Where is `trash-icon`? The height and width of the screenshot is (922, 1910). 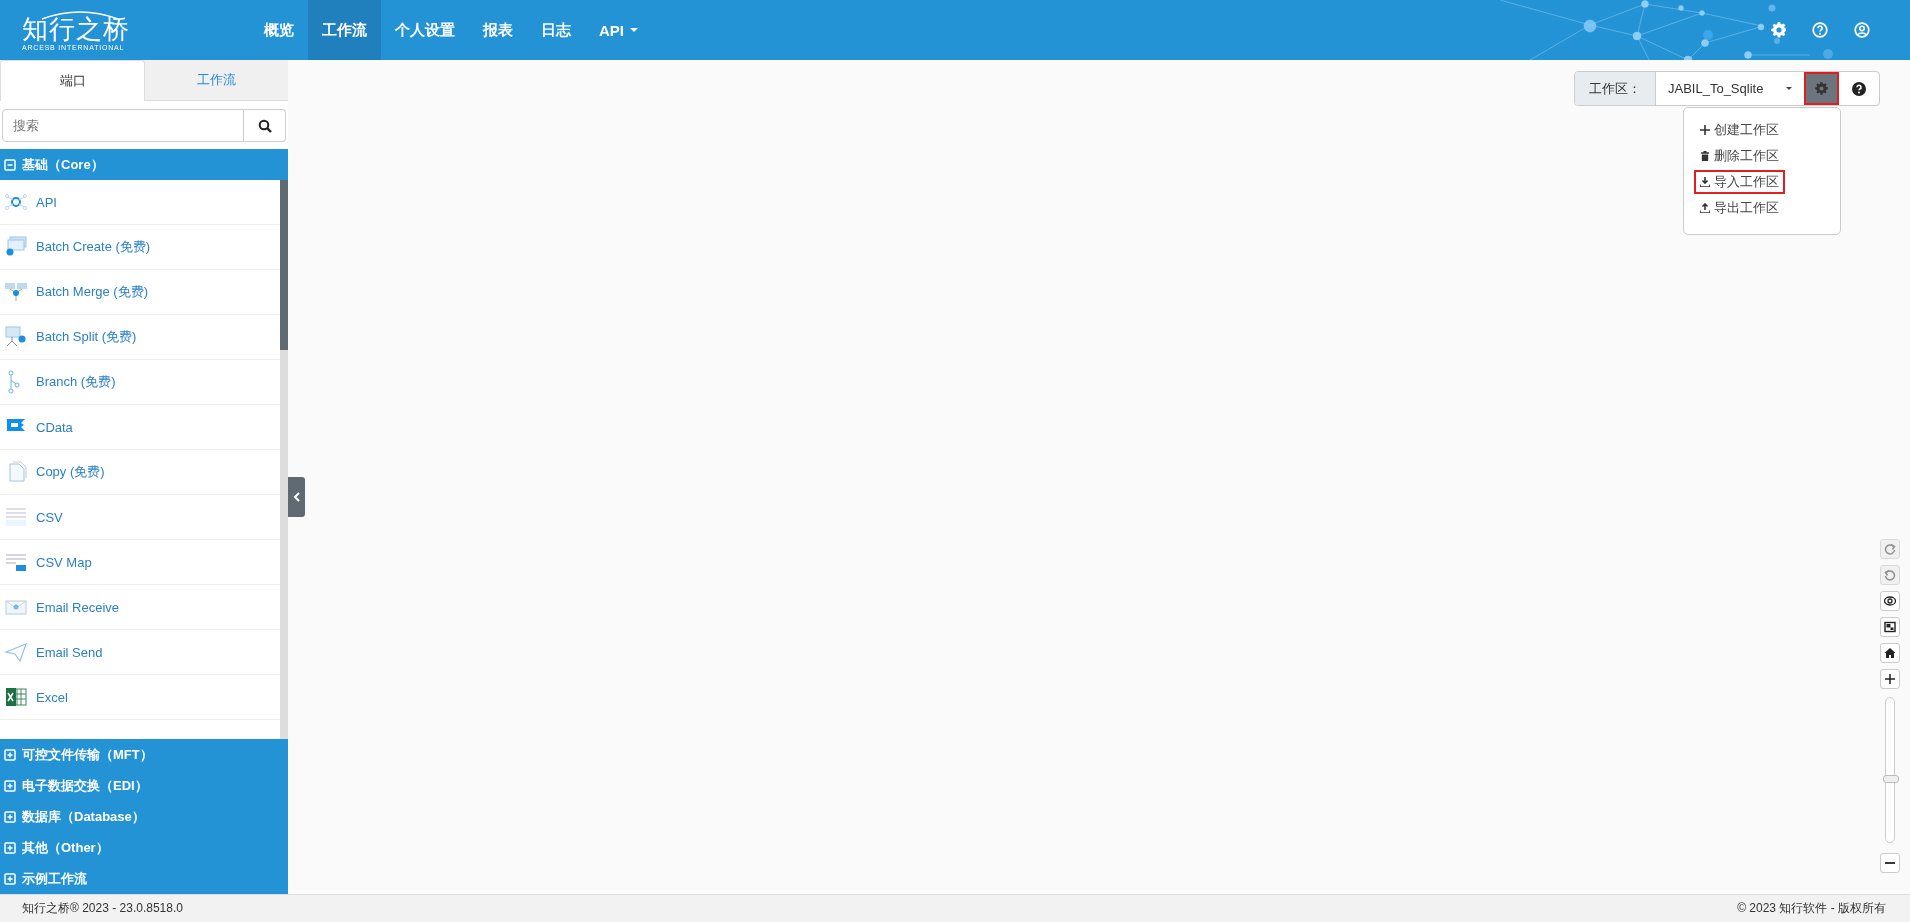
trash-icon is located at coordinates (1705, 156).